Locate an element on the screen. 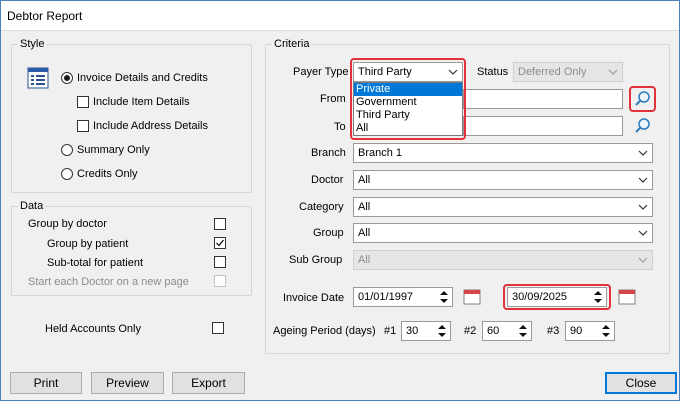 This screenshot has height=401, width=680. branch-value: Branch 1 is located at coordinates (380, 153).